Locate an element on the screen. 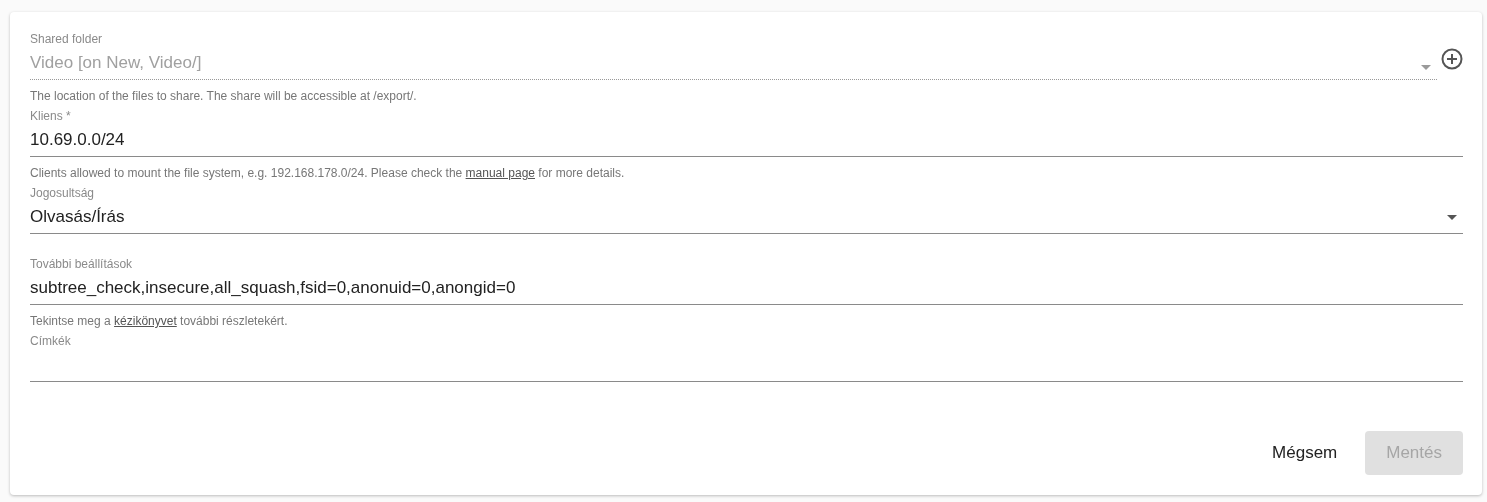 Image resolution: width=1487 pixels, height=502 pixels. input-field: subtree_check,insecure,all_squash,fsid=0,anonuid=0,anongid=0 is located at coordinates (746, 288).